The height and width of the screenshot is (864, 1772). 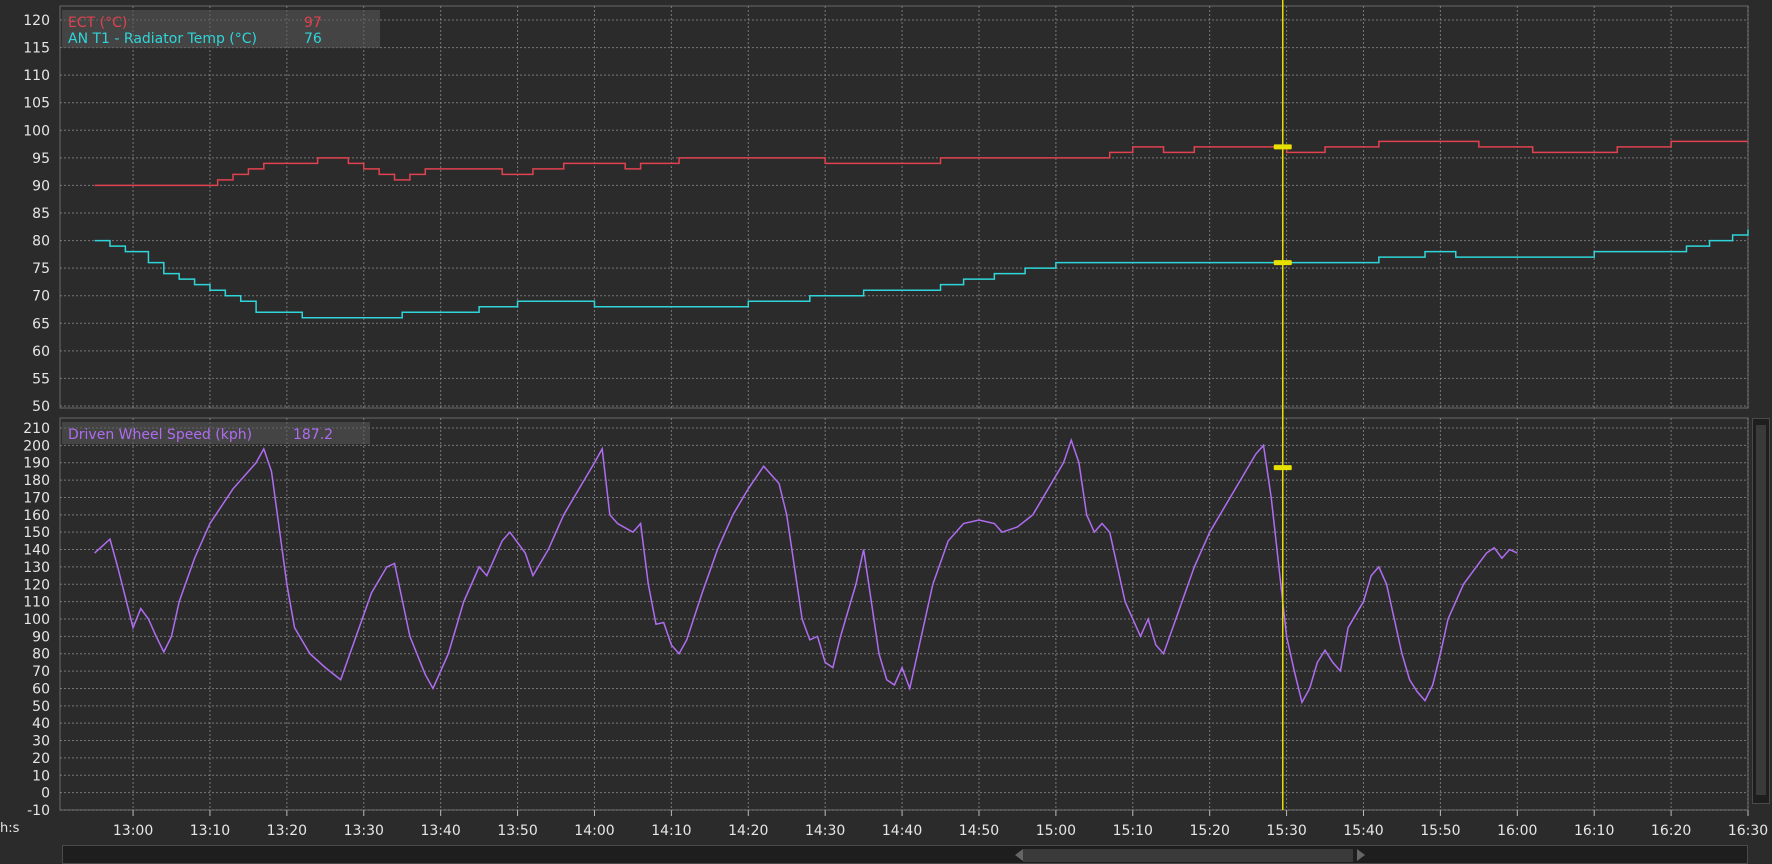 What do you see at coordinates (41, 724) in the screenshot?
I see `y-tick-label: 40` at bounding box center [41, 724].